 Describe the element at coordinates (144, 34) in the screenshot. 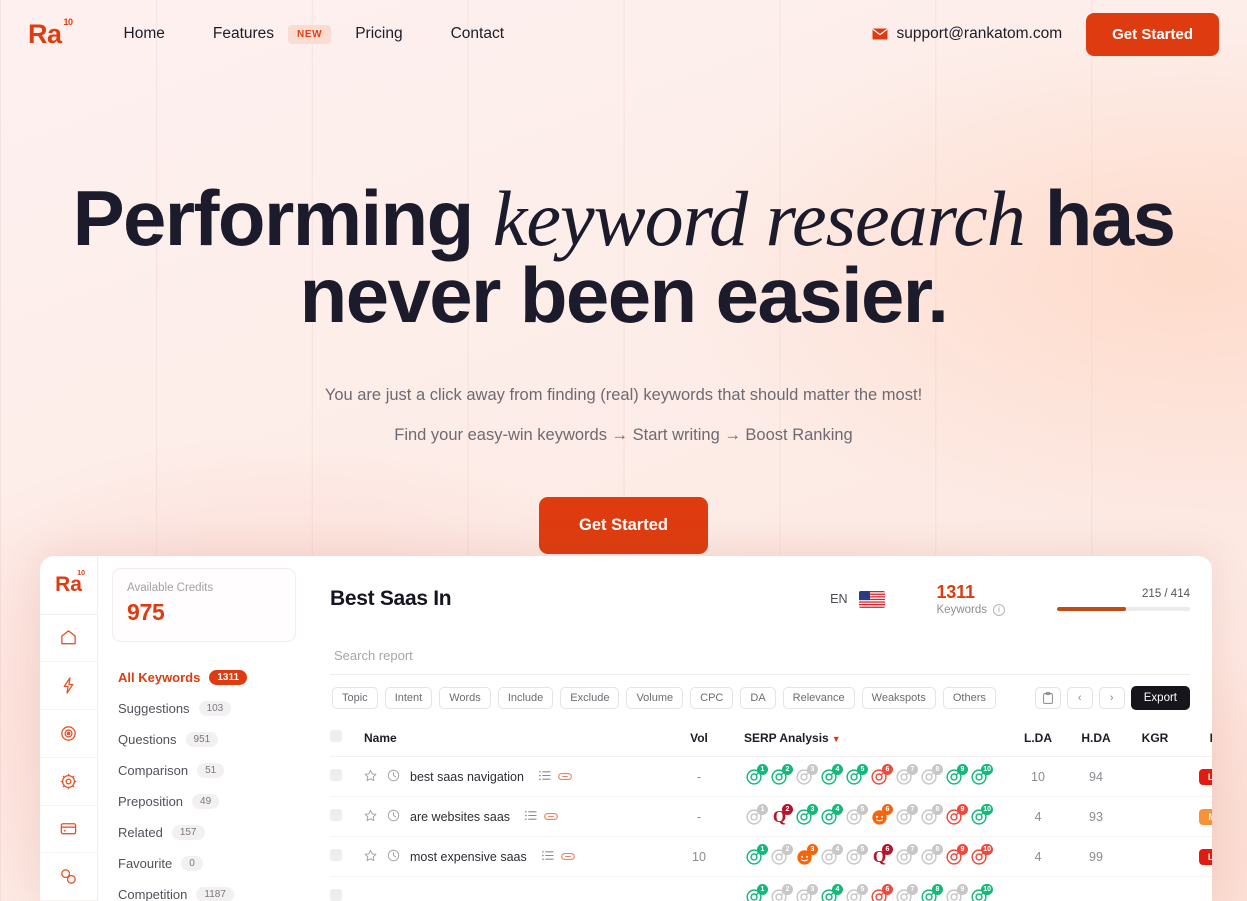

I see `nav-link-home: Home` at that location.